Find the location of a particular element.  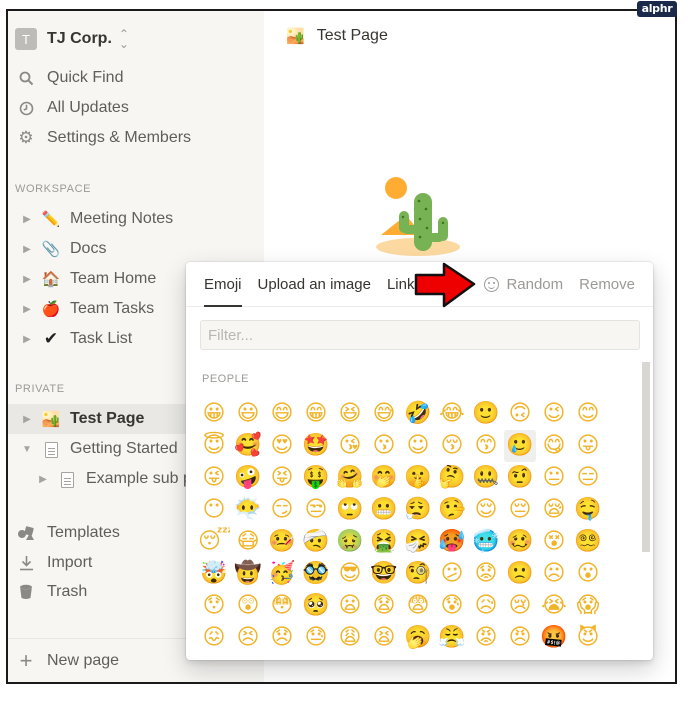

emoji-option: 😣 is located at coordinates (248, 638).